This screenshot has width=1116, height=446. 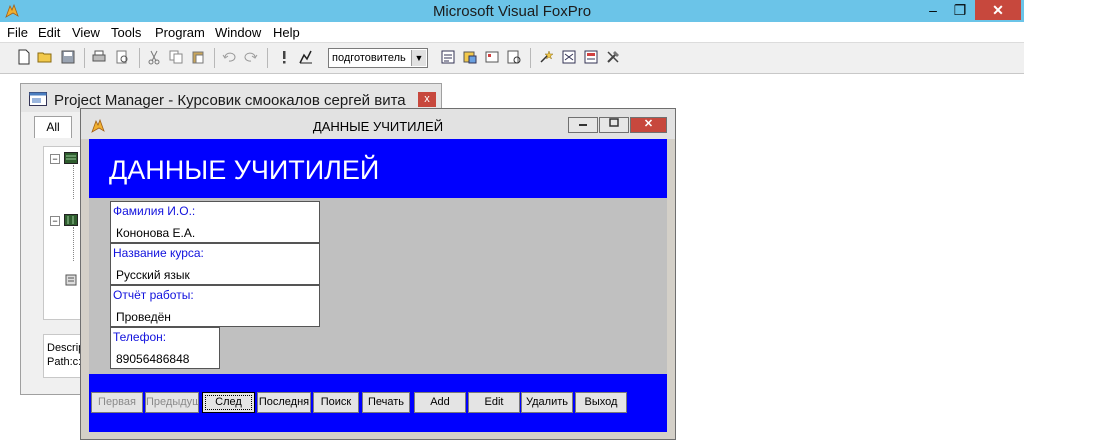 I want to click on add-button: Add, so click(x=440, y=402).